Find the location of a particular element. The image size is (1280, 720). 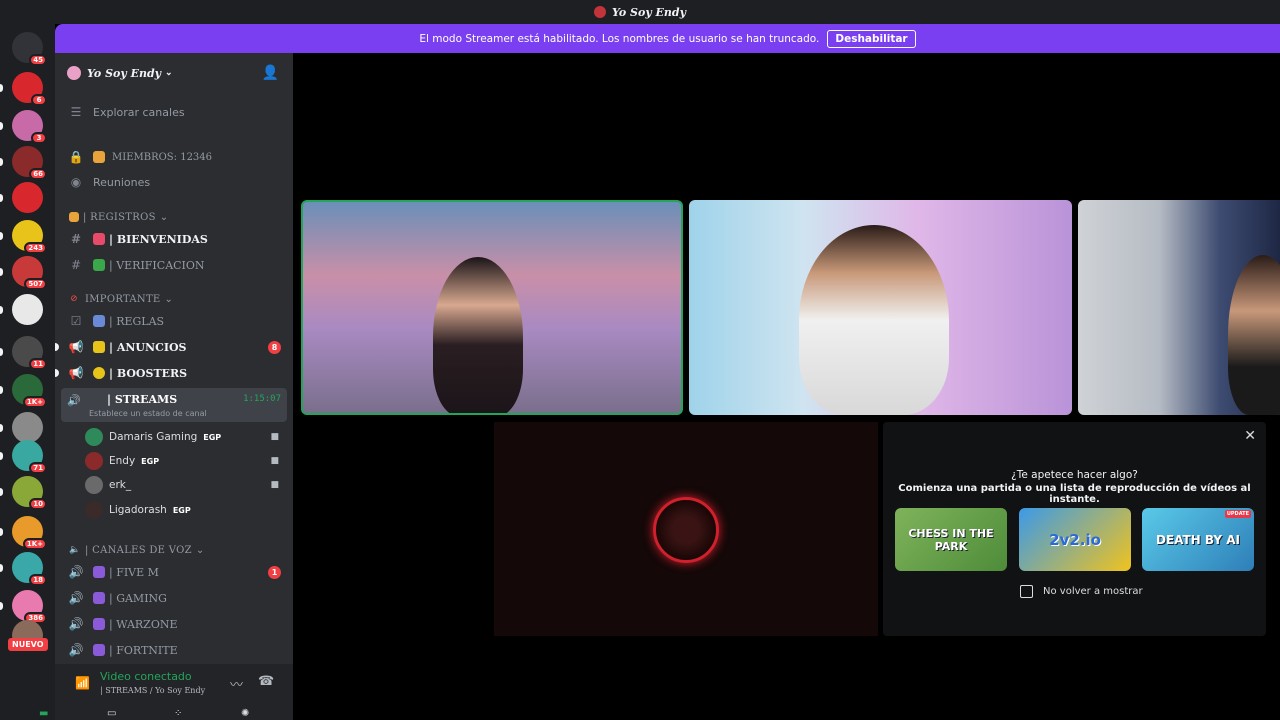

guild-header: Yo Soy Endy ⌄ 👤 is located at coordinates (174, 73).